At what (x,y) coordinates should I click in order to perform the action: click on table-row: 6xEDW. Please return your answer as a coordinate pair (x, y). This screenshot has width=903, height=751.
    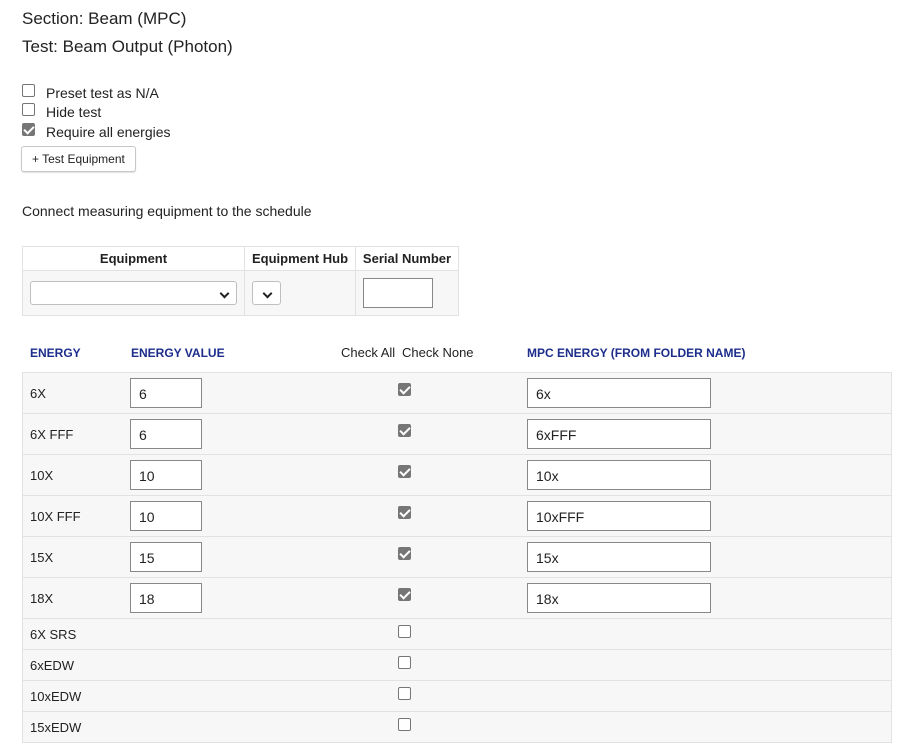
    Looking at the image, I should click on (457, 665).